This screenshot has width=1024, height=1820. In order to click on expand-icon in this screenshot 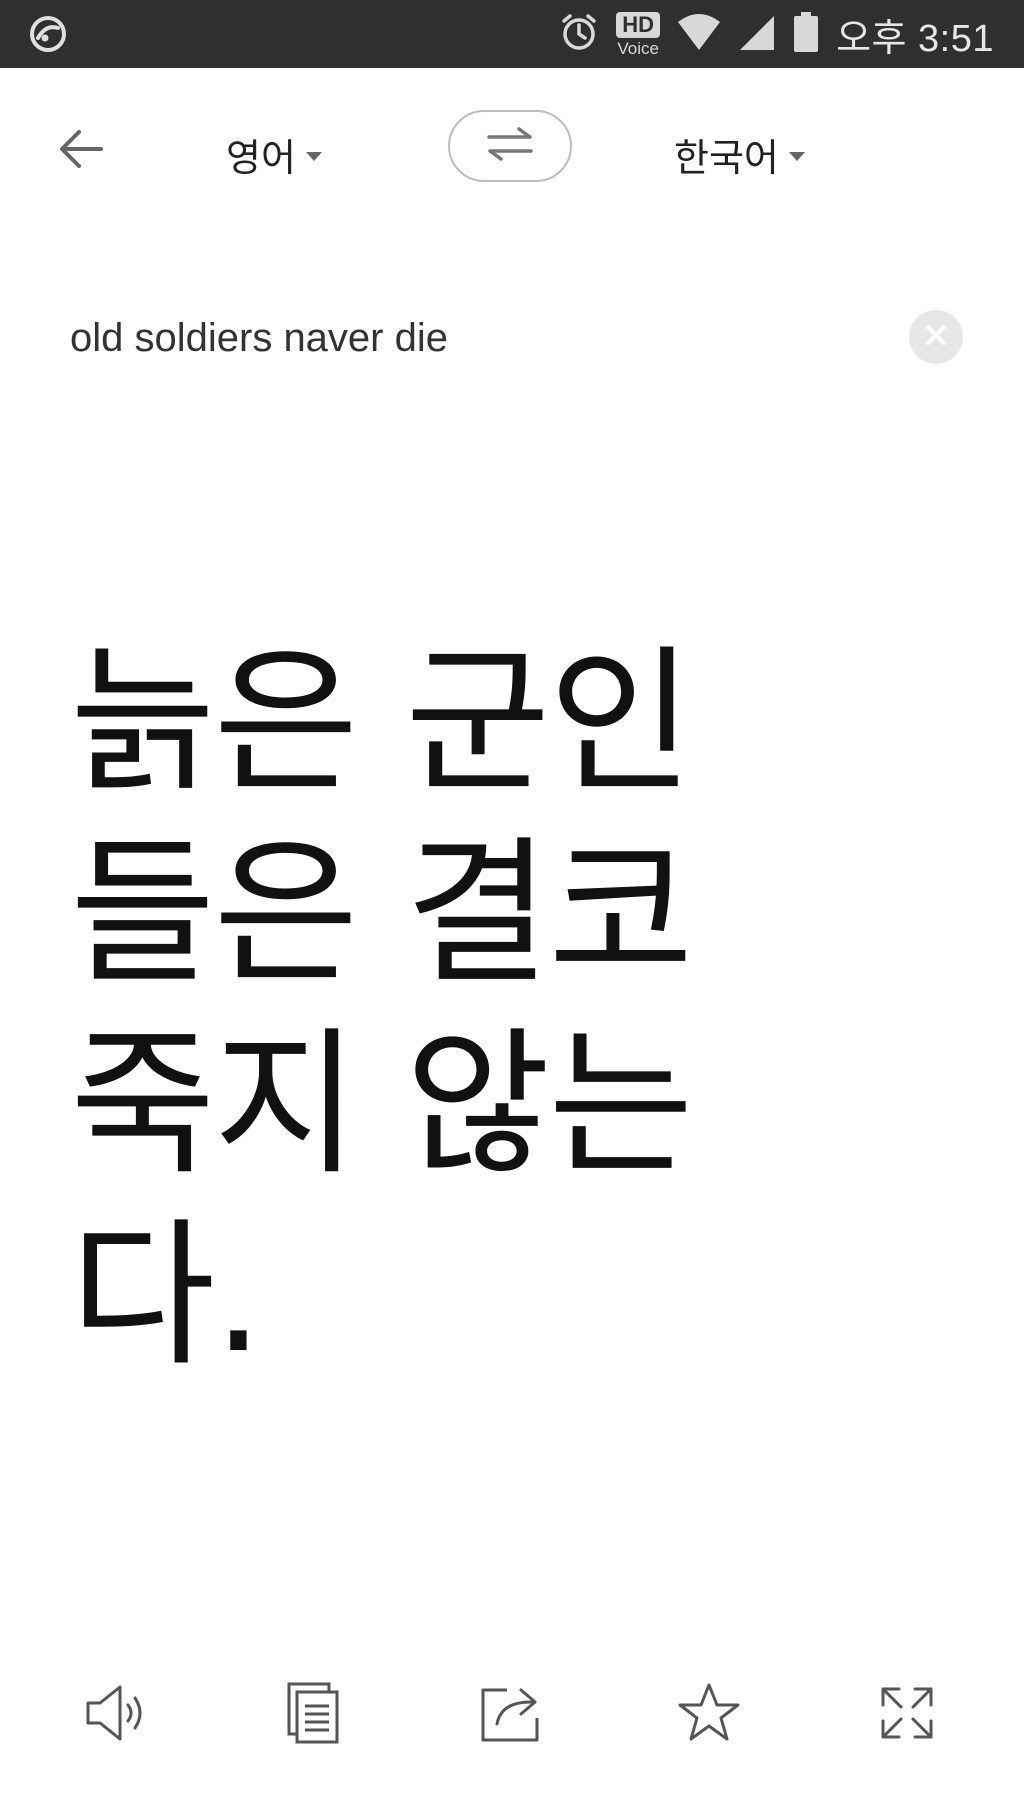, I will do `click(907, 1715)`.